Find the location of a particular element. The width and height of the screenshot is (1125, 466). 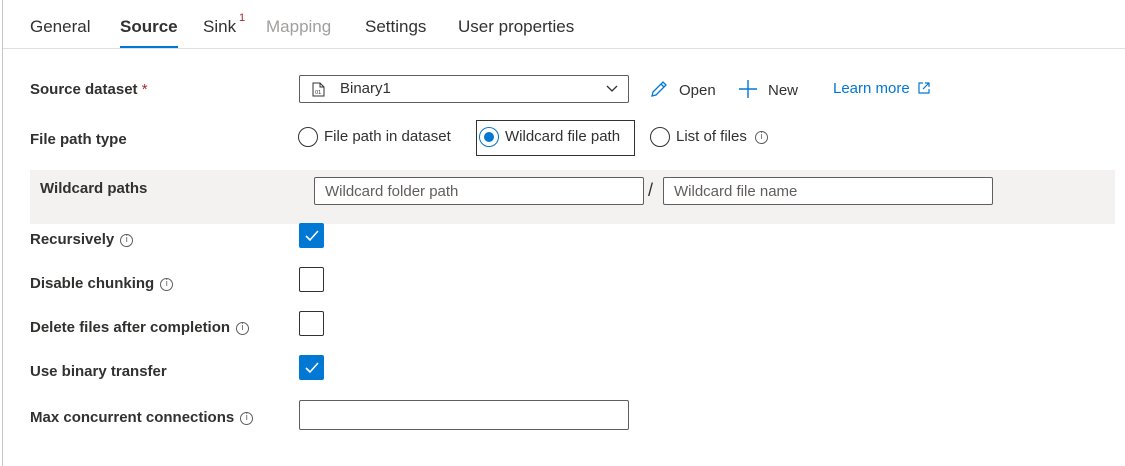

tab-settings: Settings is located at coordinates (395, 32).